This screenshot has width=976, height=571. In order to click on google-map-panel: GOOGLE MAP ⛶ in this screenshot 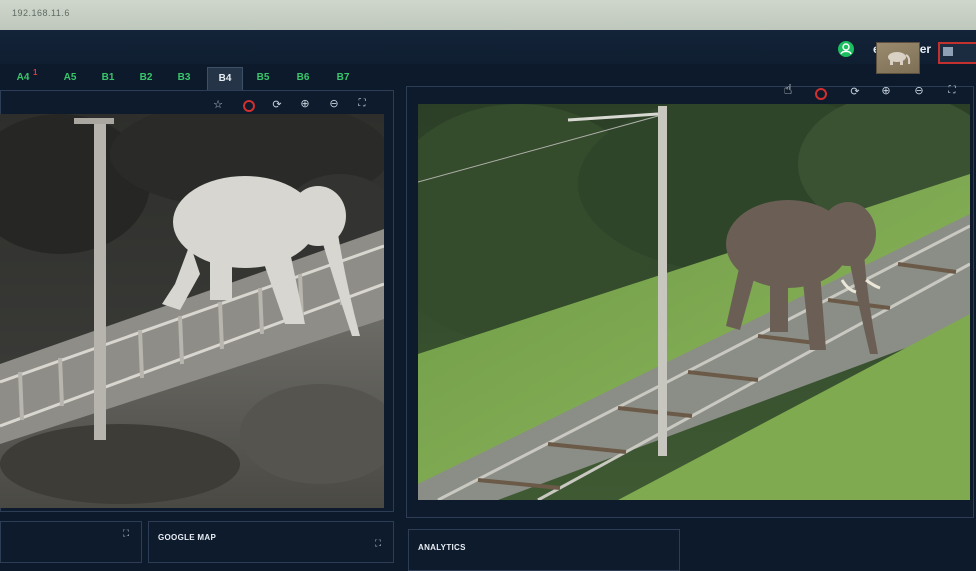, I will do `click(271, 539)`.